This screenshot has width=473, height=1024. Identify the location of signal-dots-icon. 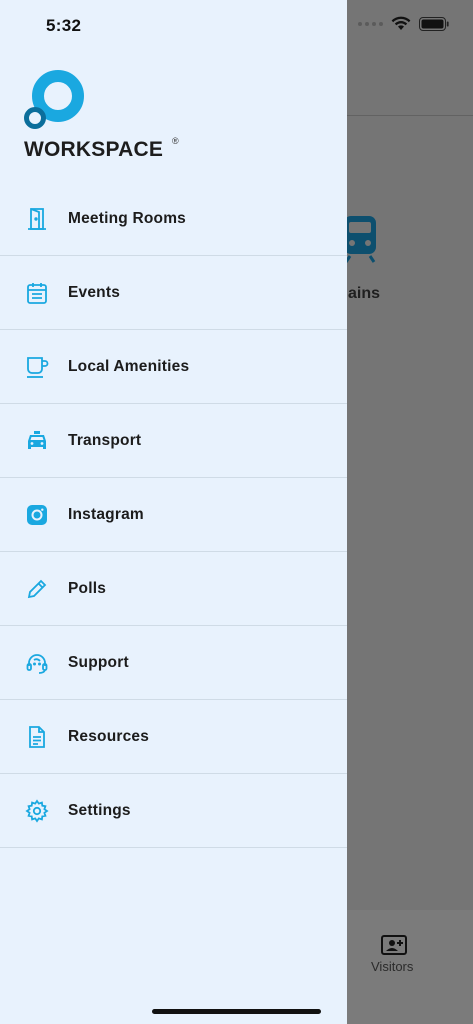
(370, 23).